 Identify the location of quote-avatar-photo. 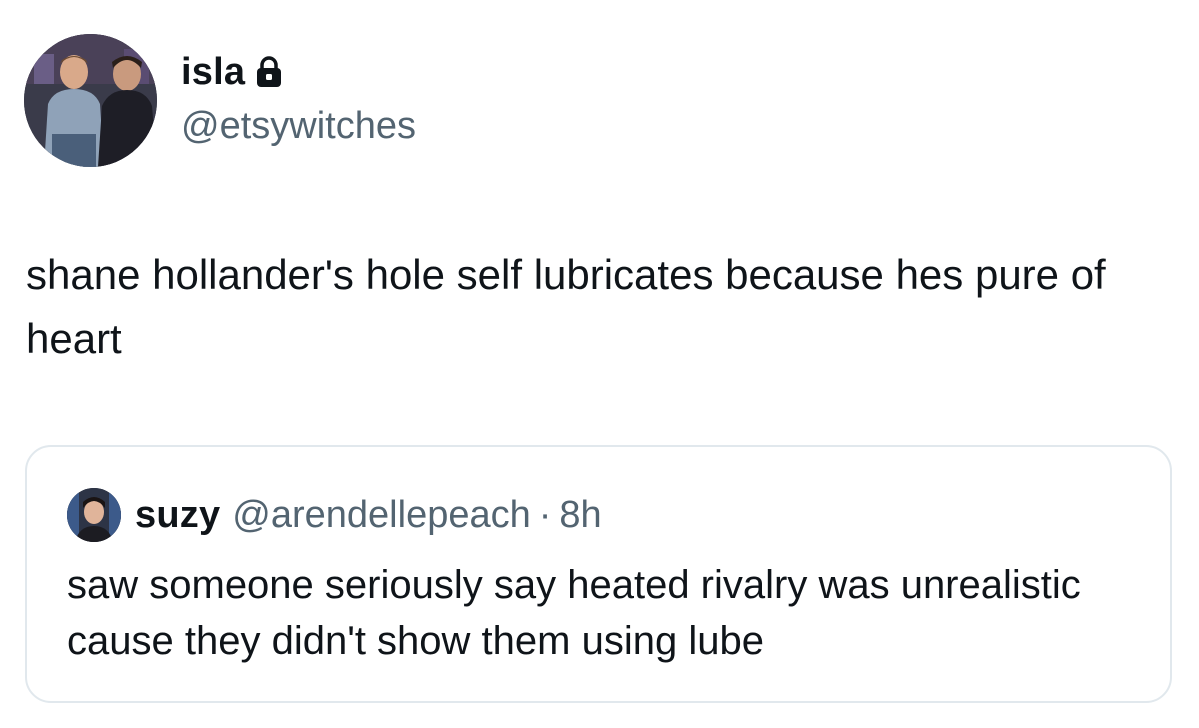
(94, 515).